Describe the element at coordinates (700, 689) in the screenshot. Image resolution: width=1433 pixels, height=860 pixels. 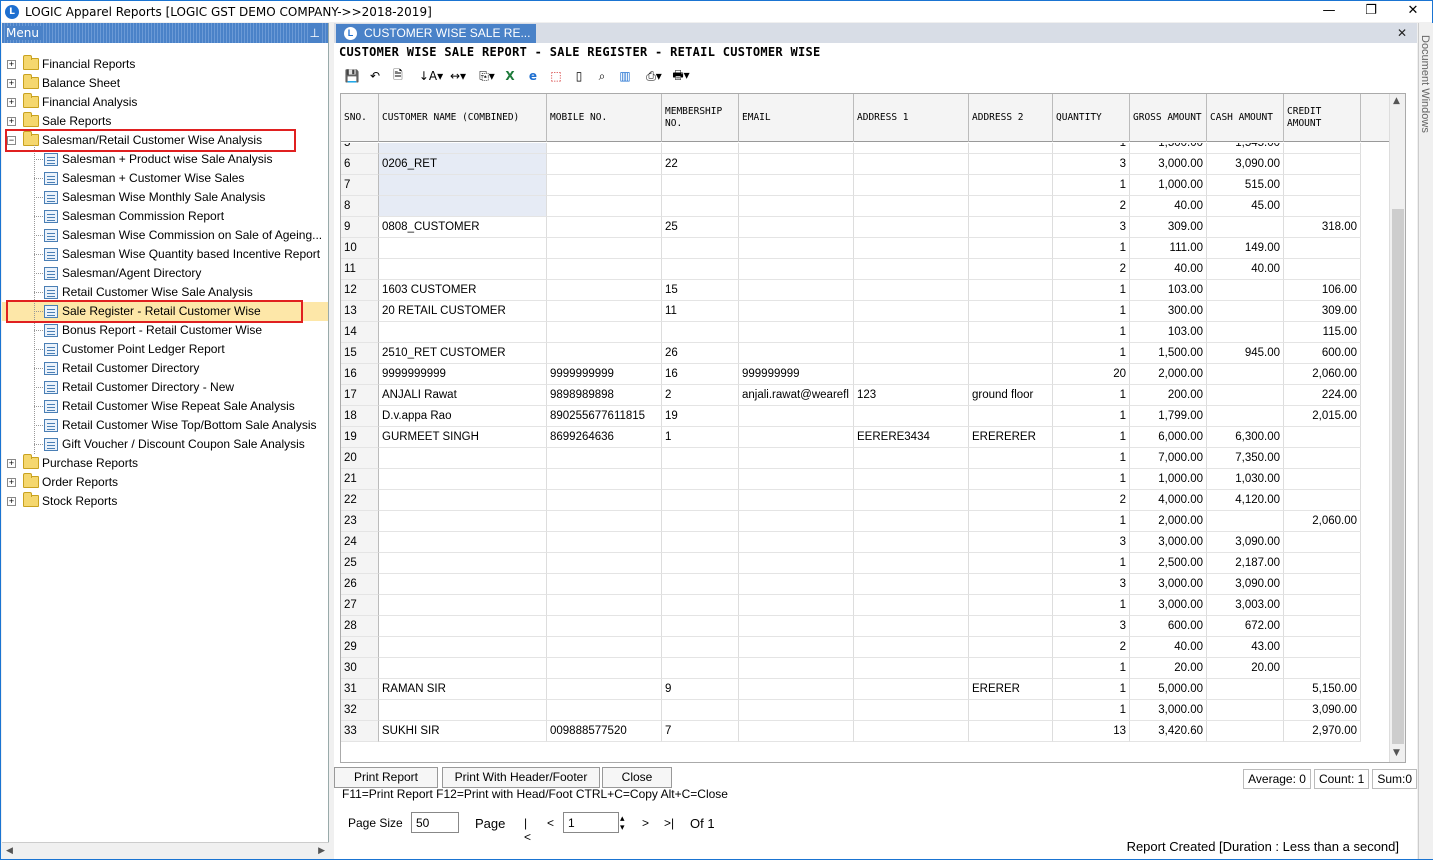
I see `cell-member: 9` at that location.